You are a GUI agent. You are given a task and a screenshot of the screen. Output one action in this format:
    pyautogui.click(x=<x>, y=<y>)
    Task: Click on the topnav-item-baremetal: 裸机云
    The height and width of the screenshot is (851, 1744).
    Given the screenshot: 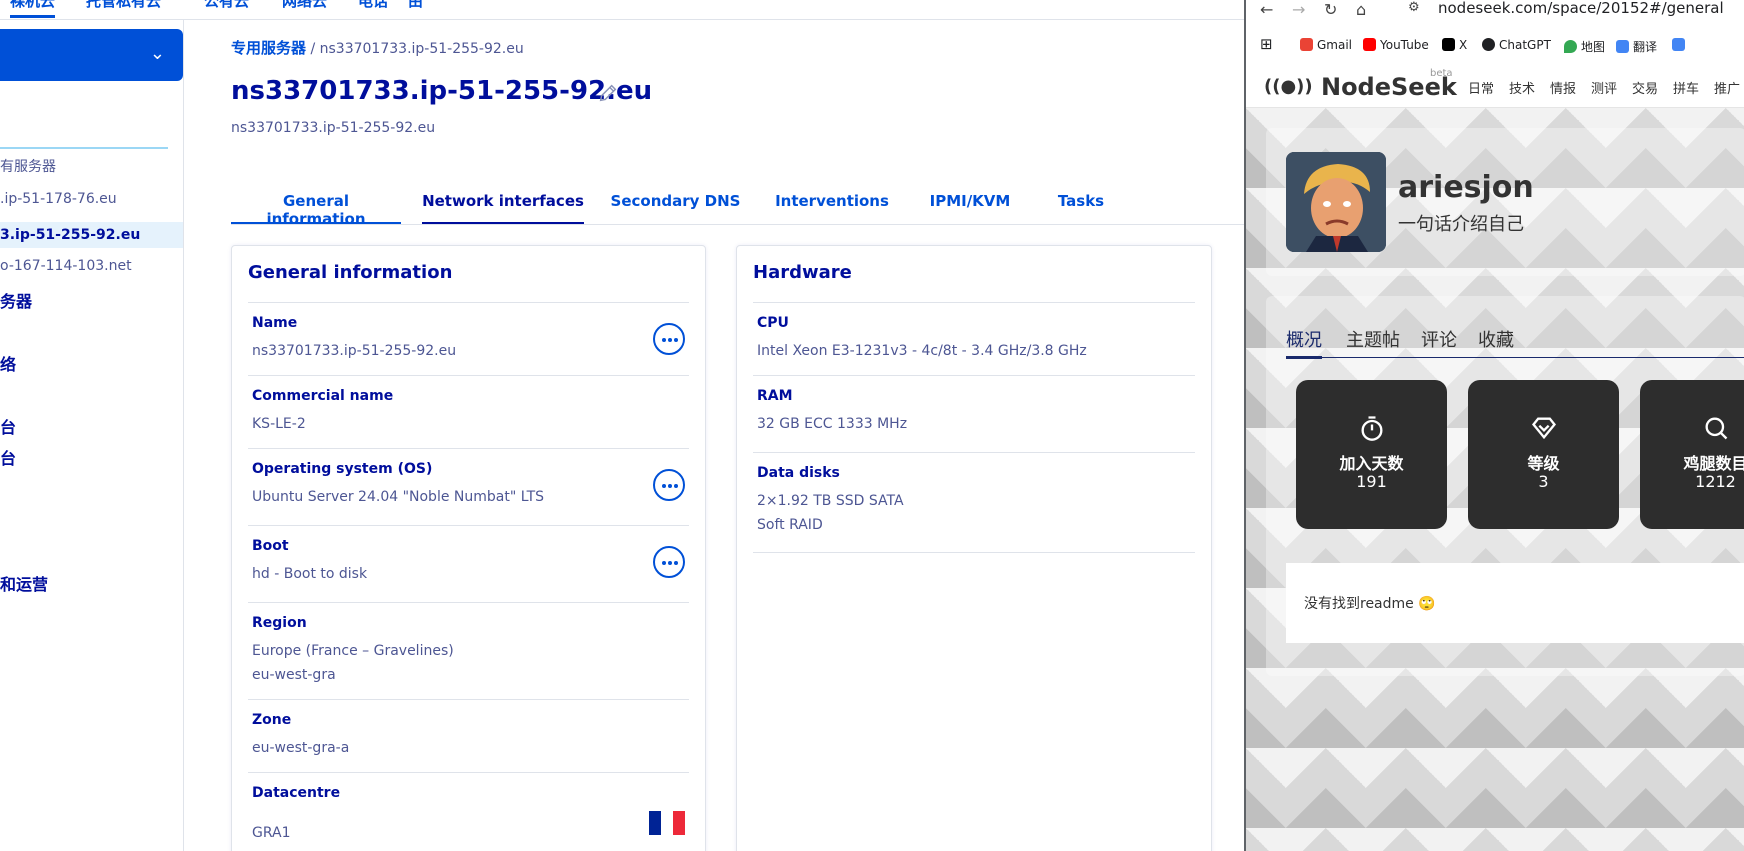 What is the action you would take?
    pyautogui.click(x=33, y=9)
    